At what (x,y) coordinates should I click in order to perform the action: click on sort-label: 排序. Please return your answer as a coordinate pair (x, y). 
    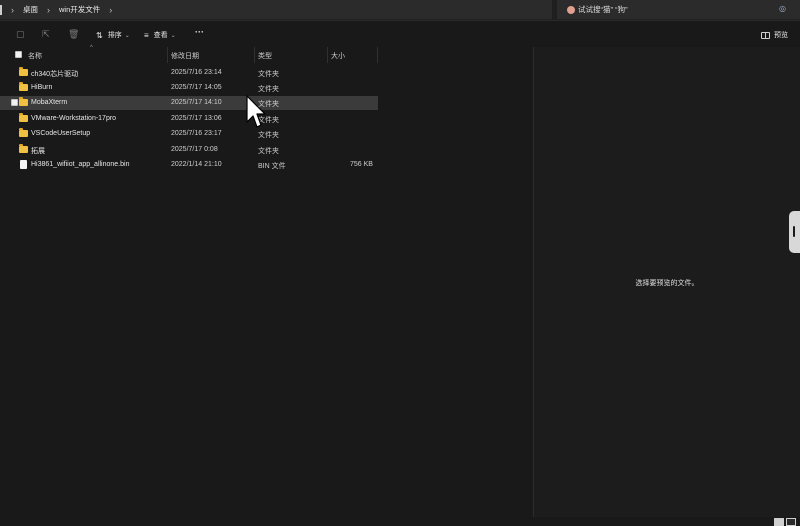
    Looking at the image, I should click on (114, 35).